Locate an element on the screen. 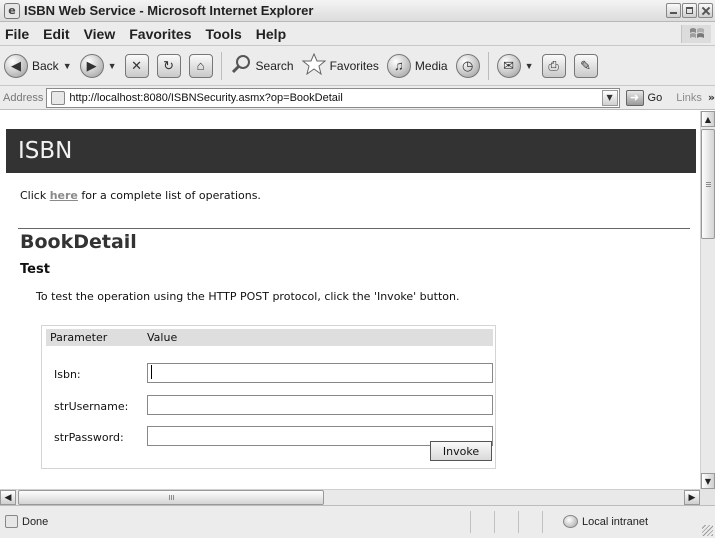 This screenshot has width=715, height=538. edit-page-icon: ✎ is located at coordinates (585, 65).